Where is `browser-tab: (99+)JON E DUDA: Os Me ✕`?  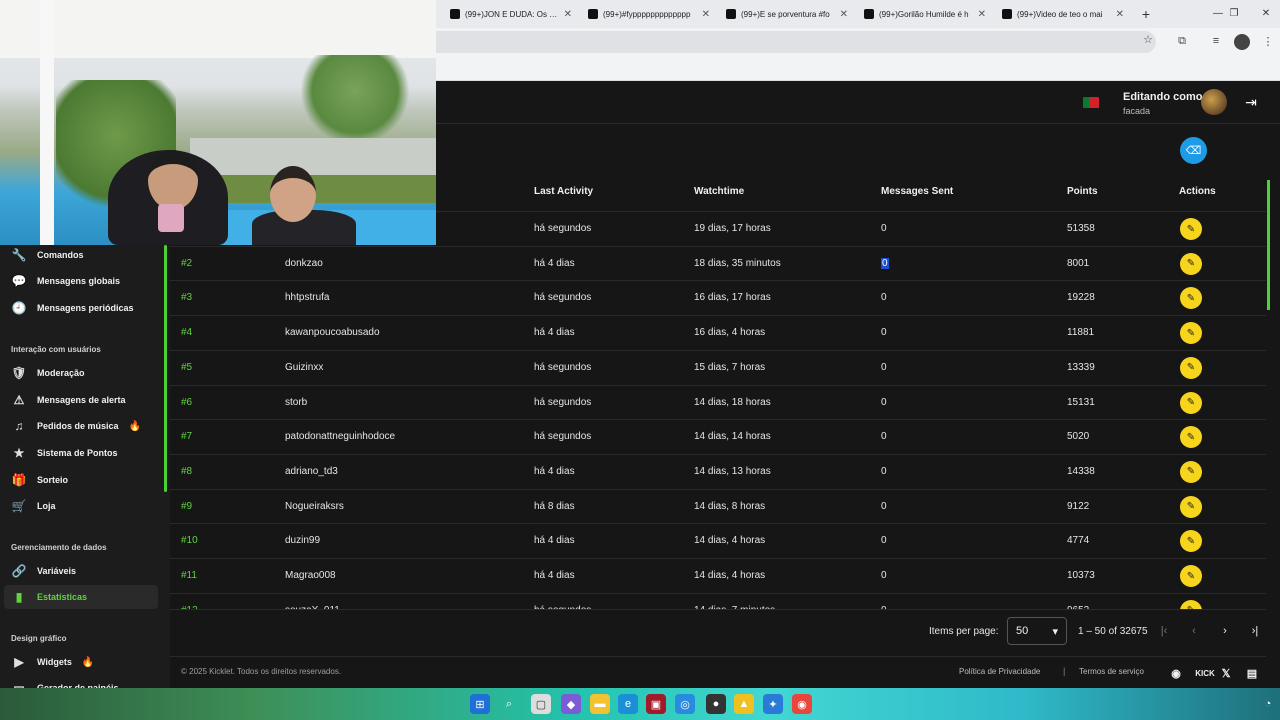 browser-tab: (99+)JON E DUDA: Os Me ✕ is located at coordinates (511, 14).